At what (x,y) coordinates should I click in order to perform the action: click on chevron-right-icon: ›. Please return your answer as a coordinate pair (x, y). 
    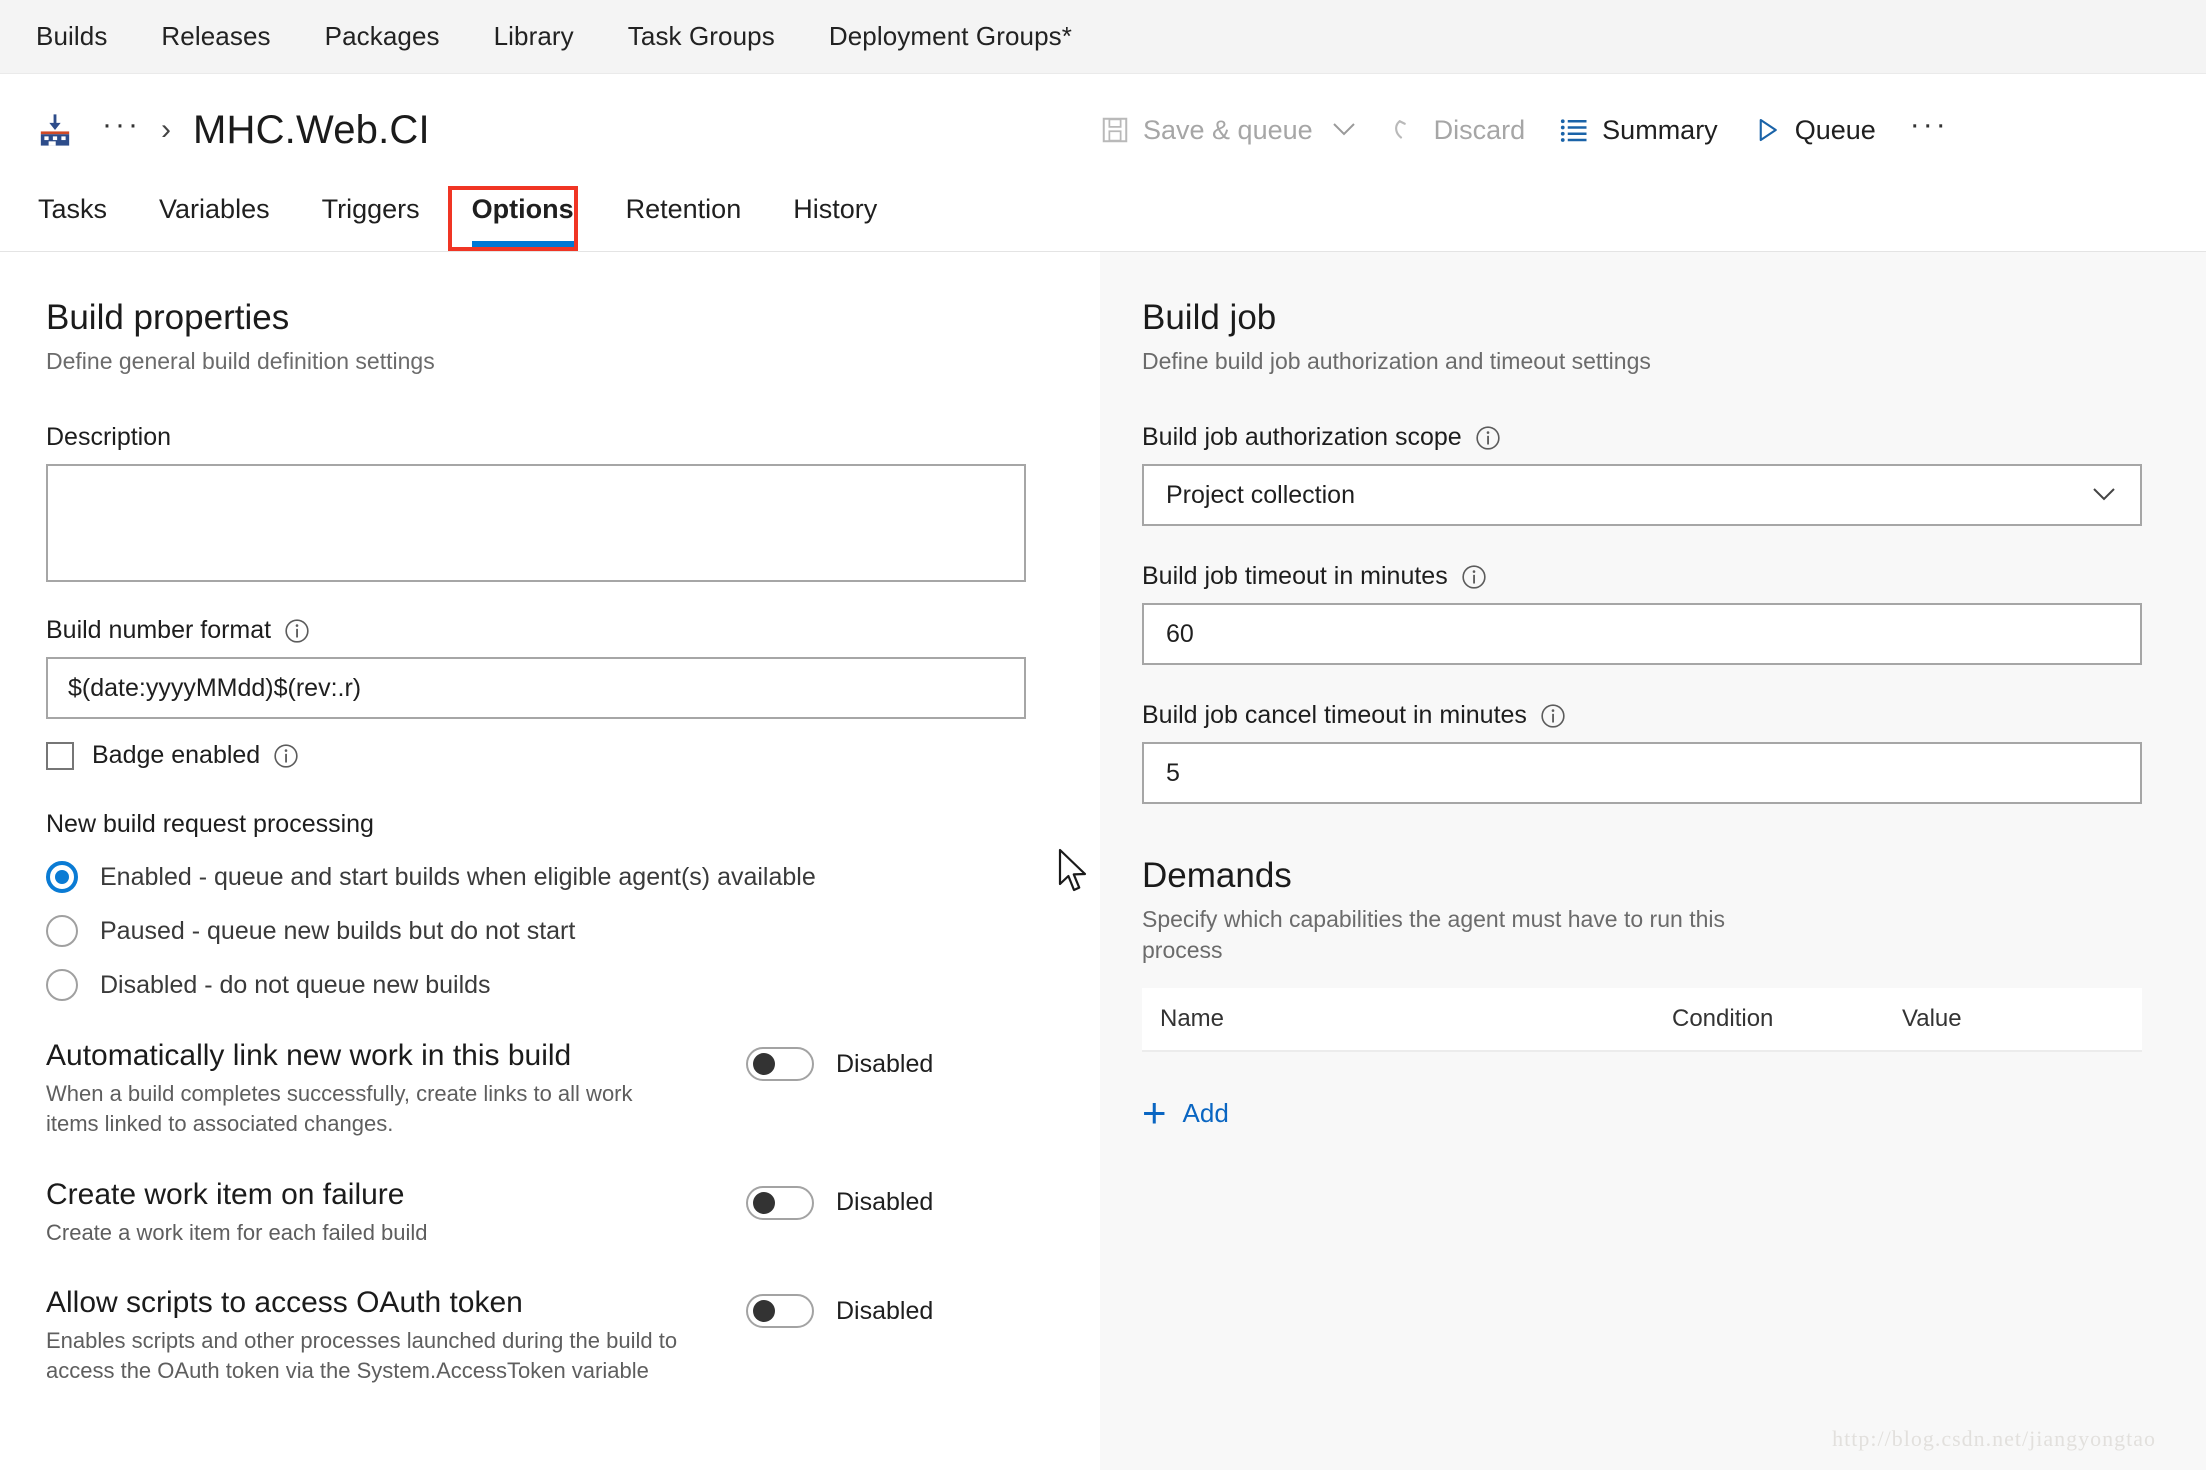
    Looking at the image, I should click on (165, 129).